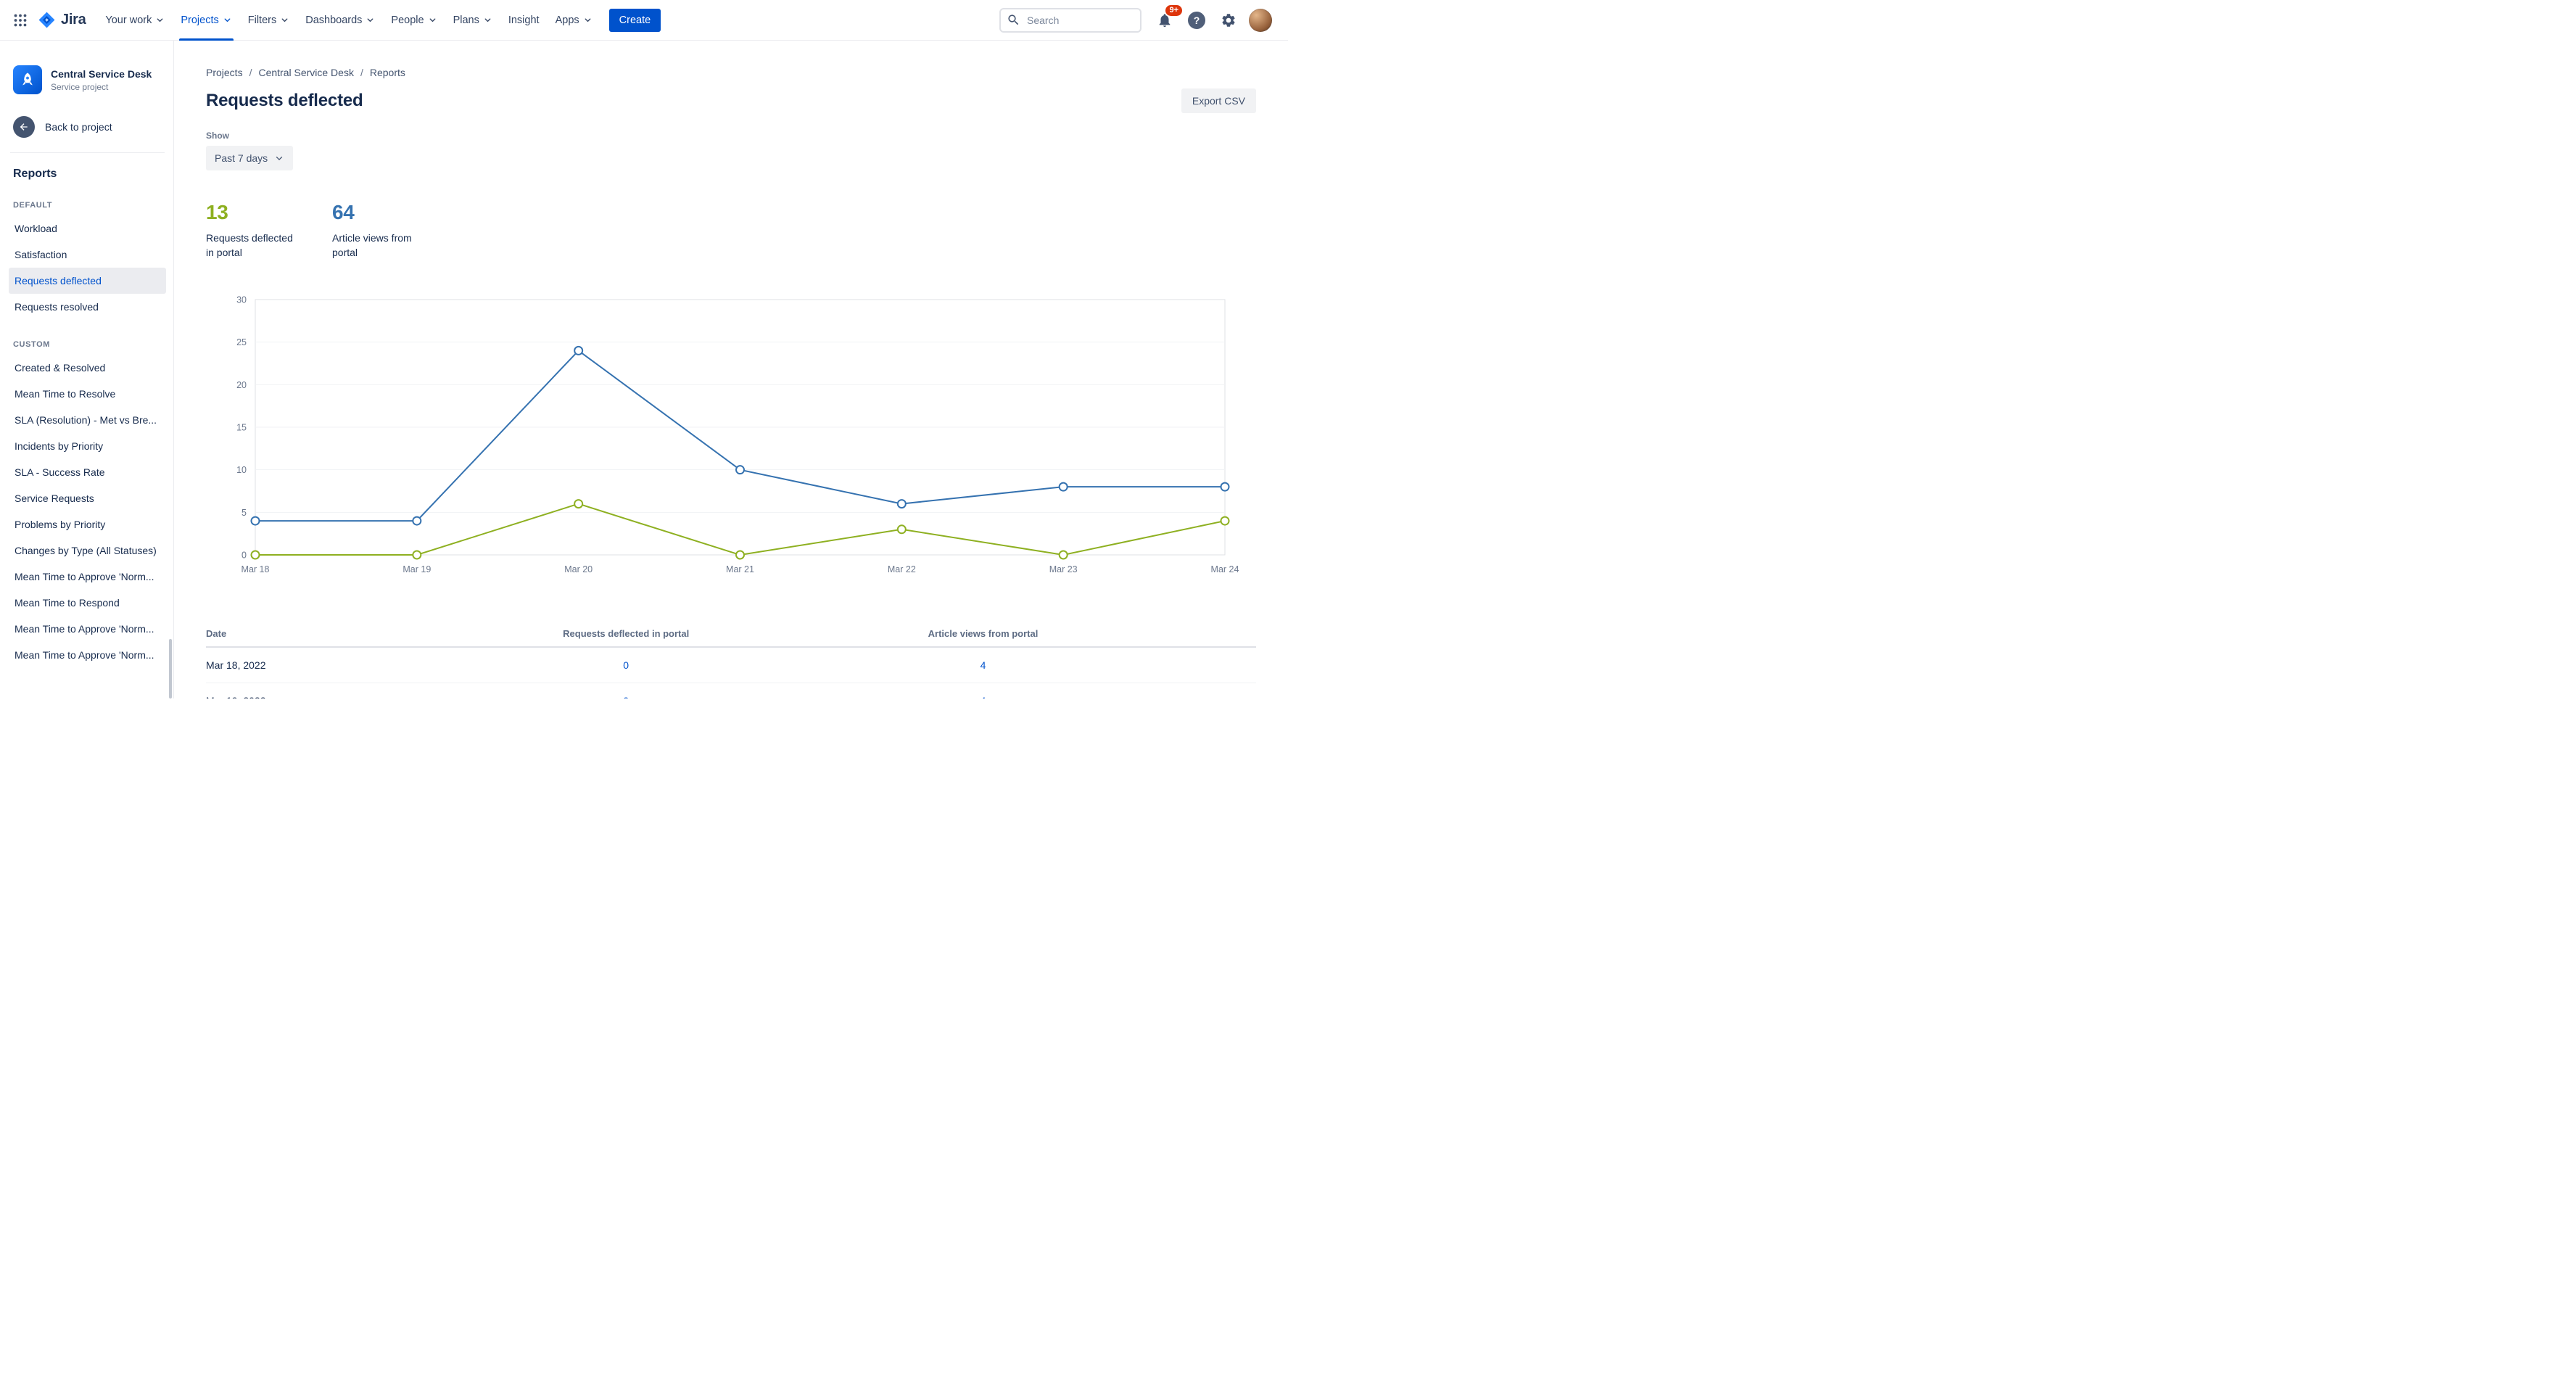 The height and width of the screenshot is (1397, 2576). What do you see at coordinates (47, 20) in the screenshot?
I see `jira-logo-icon` at bounding box center [47, 20].